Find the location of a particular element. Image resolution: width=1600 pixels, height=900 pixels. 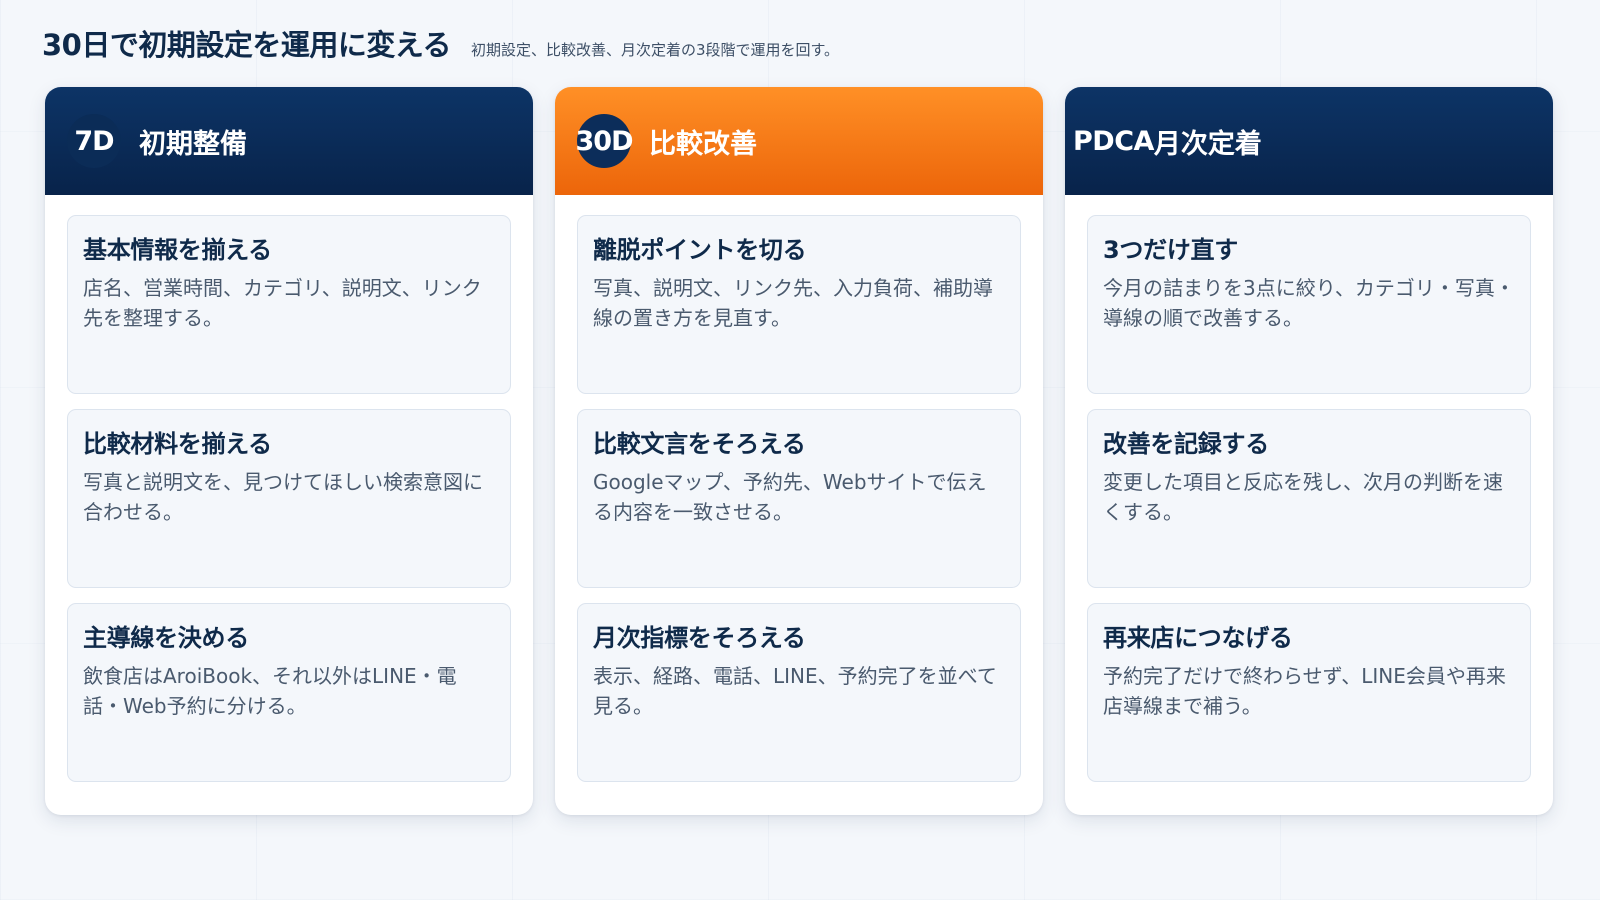

card-title: 主導線を決める is located at coordinates (166, 638).